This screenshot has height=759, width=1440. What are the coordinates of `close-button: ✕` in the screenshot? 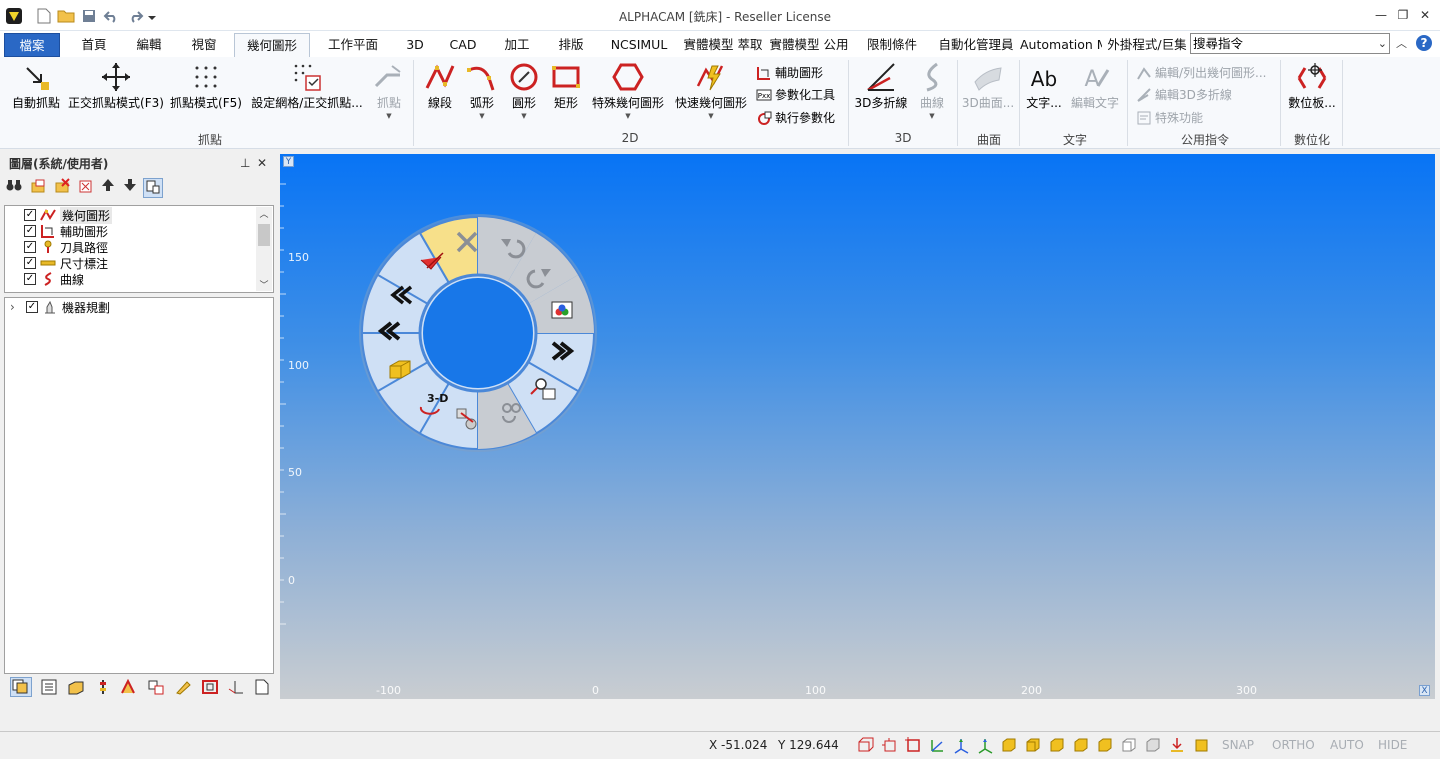 It's located at (1425, 15).